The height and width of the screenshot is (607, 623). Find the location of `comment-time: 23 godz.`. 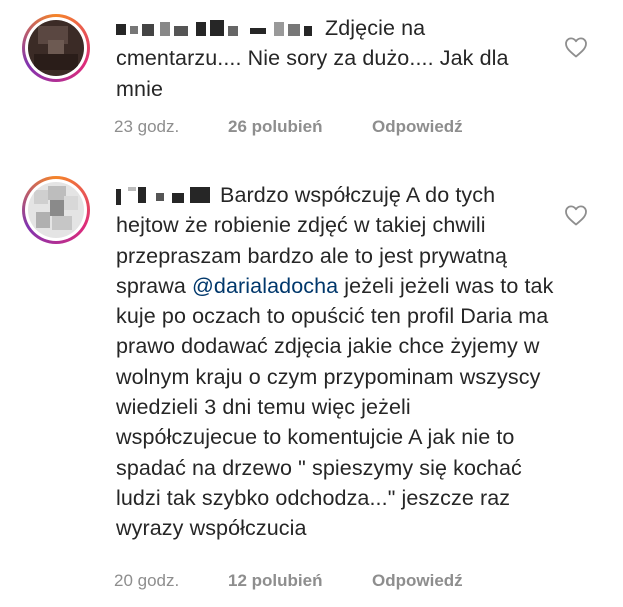

comment-time: 23 godz. is located at coordinates (147, 126).